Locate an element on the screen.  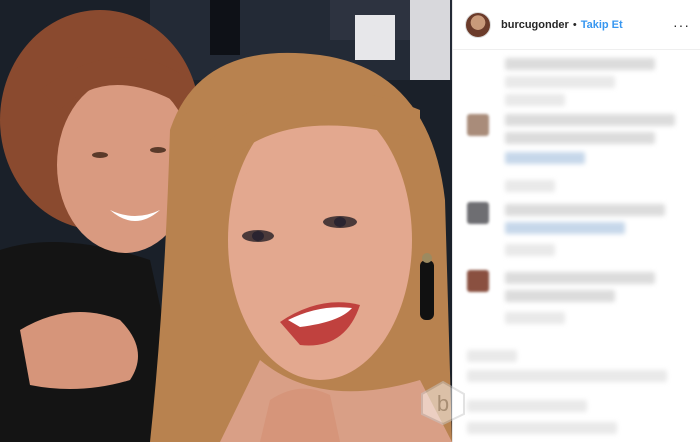
blurred-footer is located at coordinates (578, 390).